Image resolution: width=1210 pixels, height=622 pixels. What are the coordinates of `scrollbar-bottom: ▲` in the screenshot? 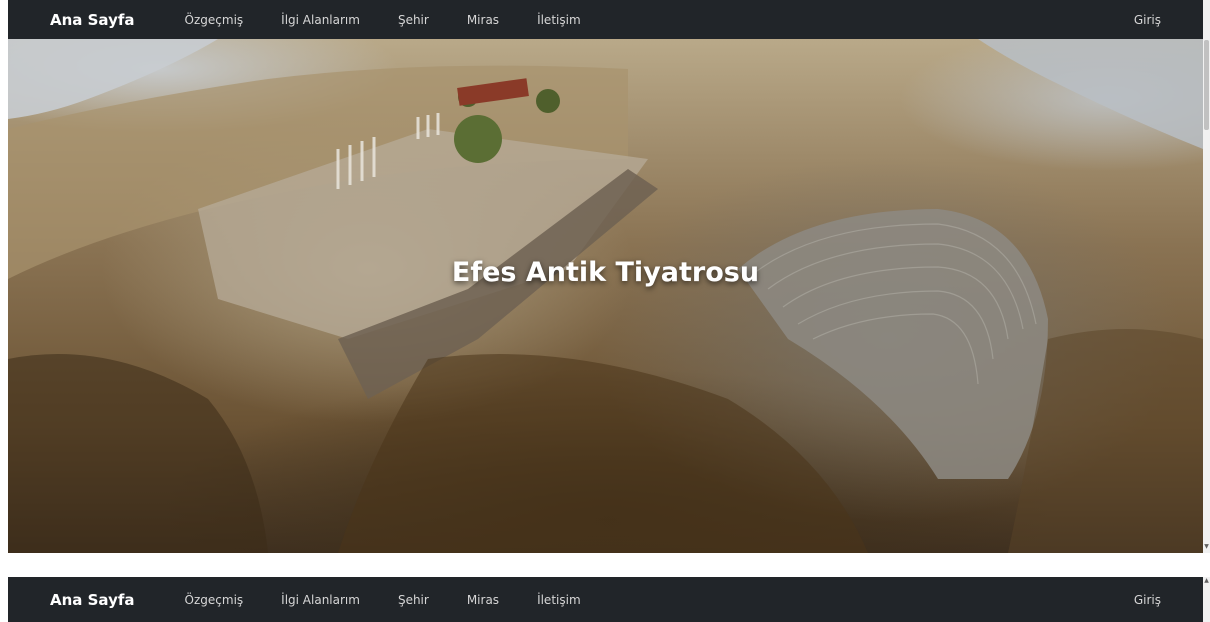 It's located at (1206, 599).